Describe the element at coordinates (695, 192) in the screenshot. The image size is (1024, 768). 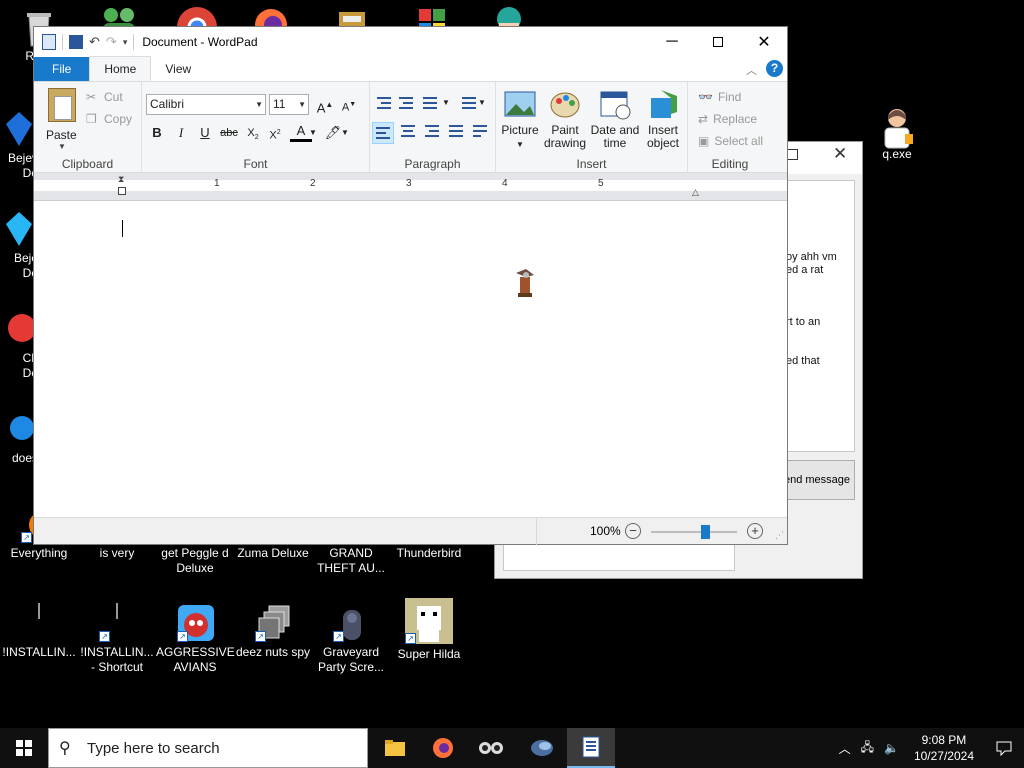
I see `right-indent-marker: △` at that location.